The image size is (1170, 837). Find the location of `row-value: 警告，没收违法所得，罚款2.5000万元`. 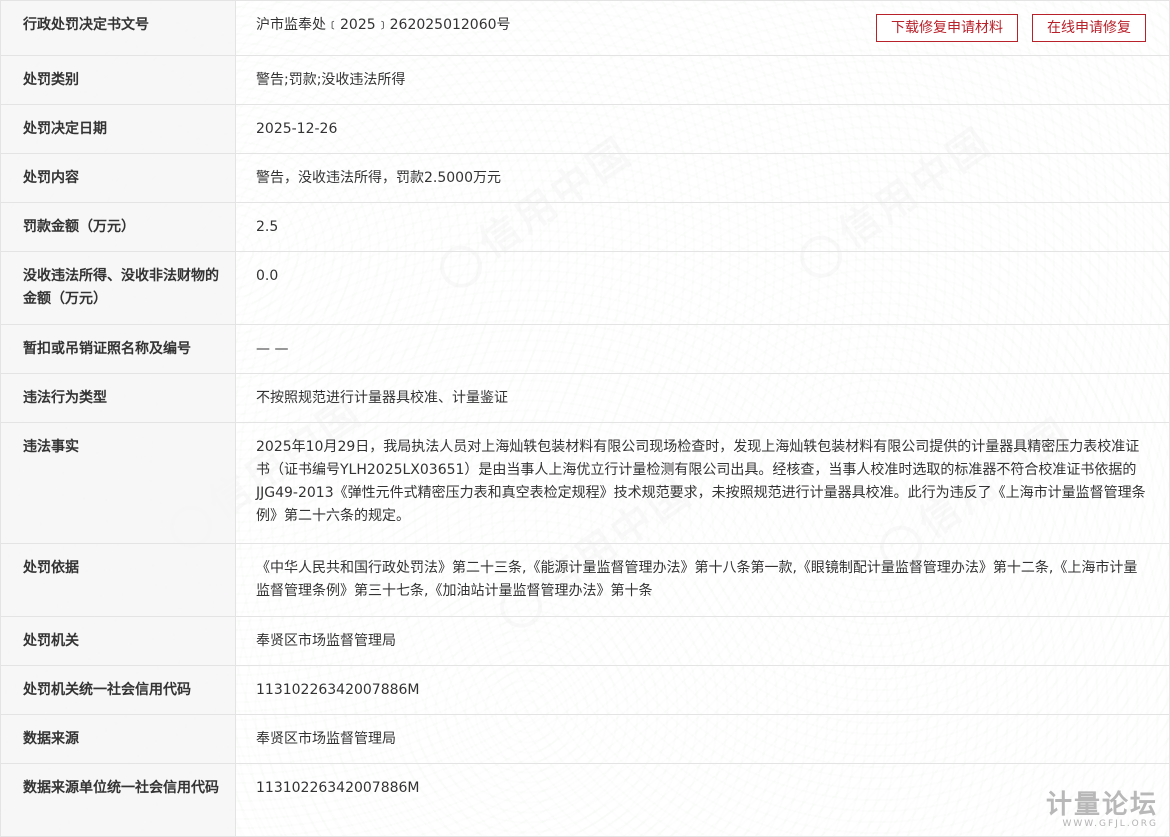

row-value: 警告，没收违法所得，罚款2.5000万元 is located at coordinates (702, 178).